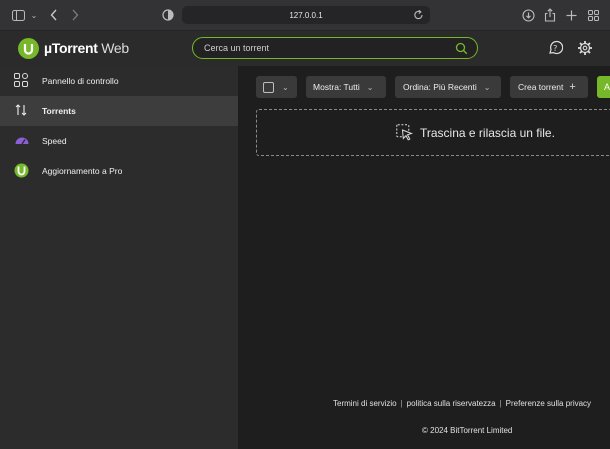 This screenshot has width=610, height=449. Describe the element at coordinates (22, 81) in the screenshot. I see `dashboard-icon` at that location.